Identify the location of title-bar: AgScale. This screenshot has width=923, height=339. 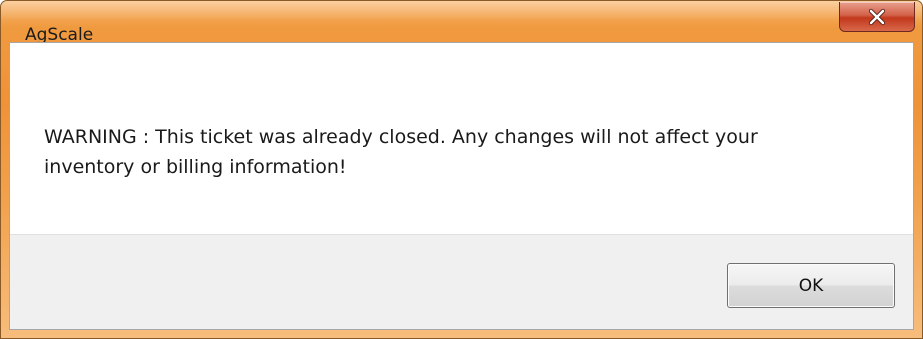
(461, 22).